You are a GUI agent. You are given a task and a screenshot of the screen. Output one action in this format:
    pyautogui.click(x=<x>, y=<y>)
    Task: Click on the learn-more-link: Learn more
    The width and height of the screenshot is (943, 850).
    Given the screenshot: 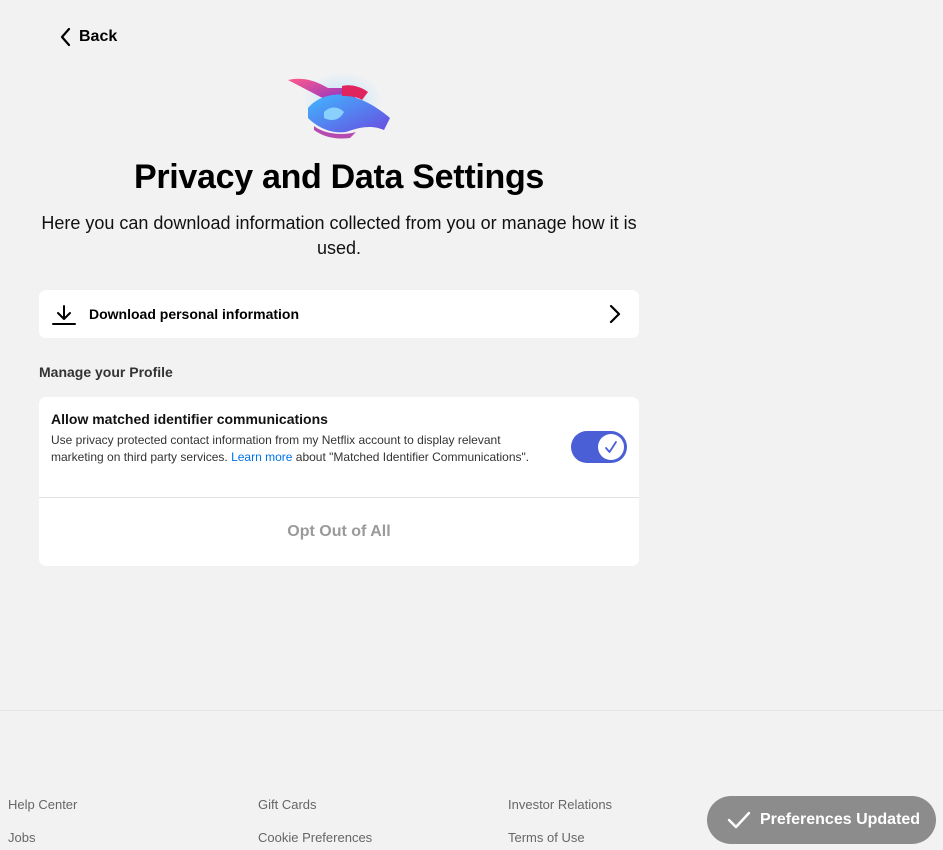 What is the action you would take?
    pyautogui.click(x=261, y=457)
    